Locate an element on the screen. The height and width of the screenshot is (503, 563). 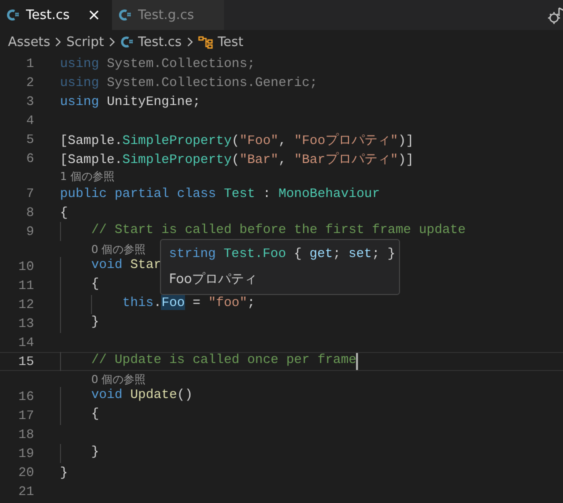
text-cursor is located at coordinates (357, 361).